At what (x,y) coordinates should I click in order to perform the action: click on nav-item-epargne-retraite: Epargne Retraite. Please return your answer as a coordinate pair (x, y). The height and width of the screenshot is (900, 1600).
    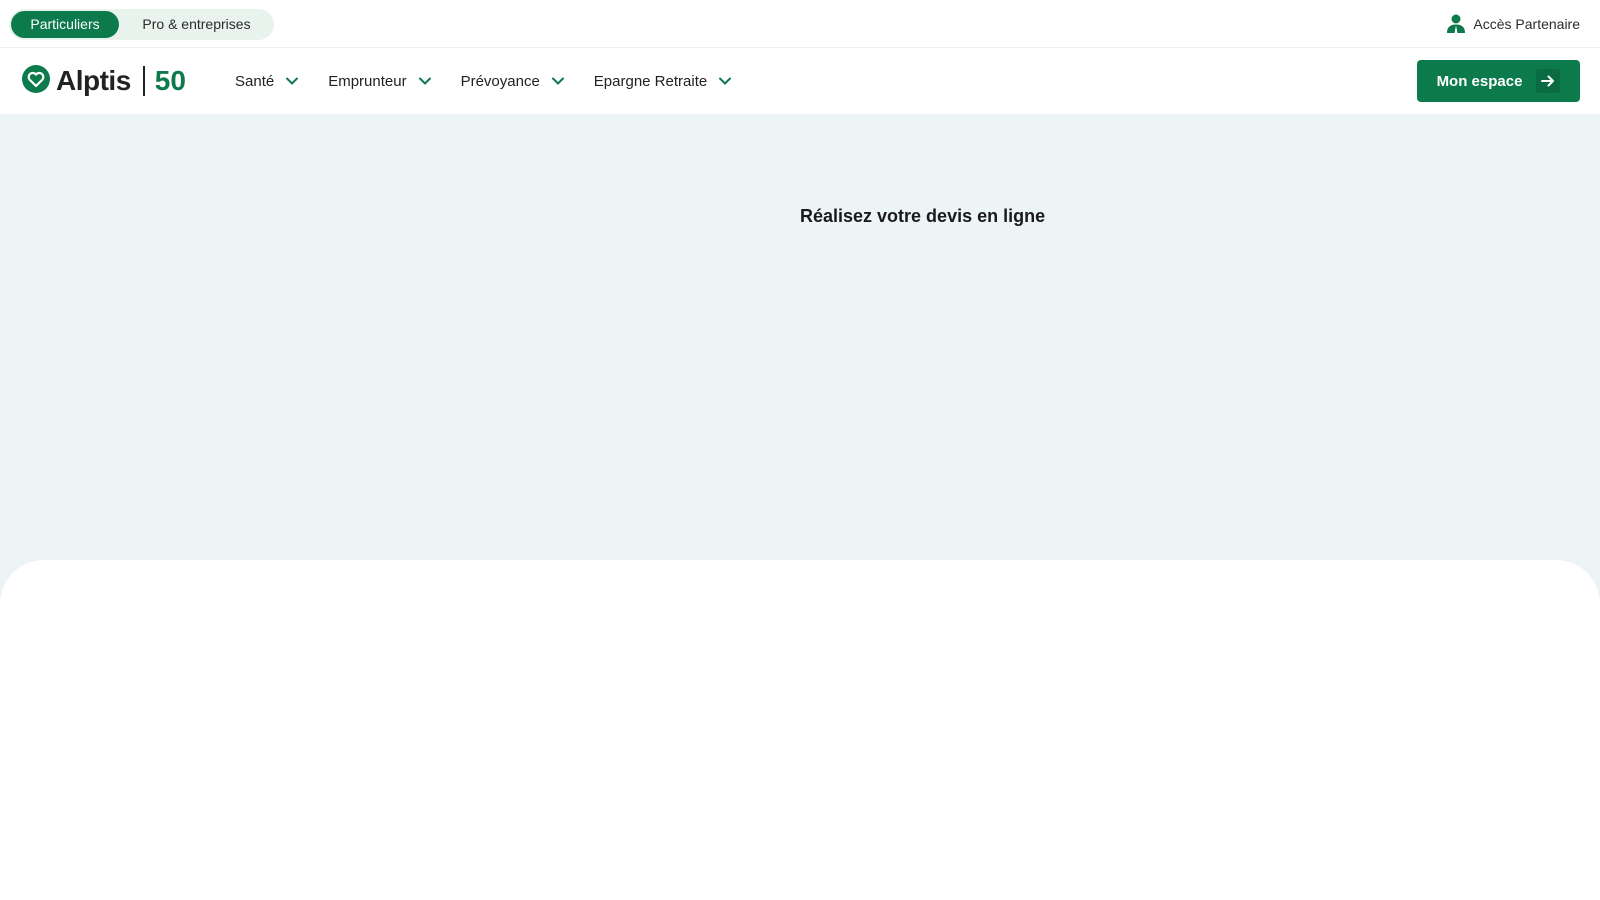
    Looking at the image, I should click on (662, 81).